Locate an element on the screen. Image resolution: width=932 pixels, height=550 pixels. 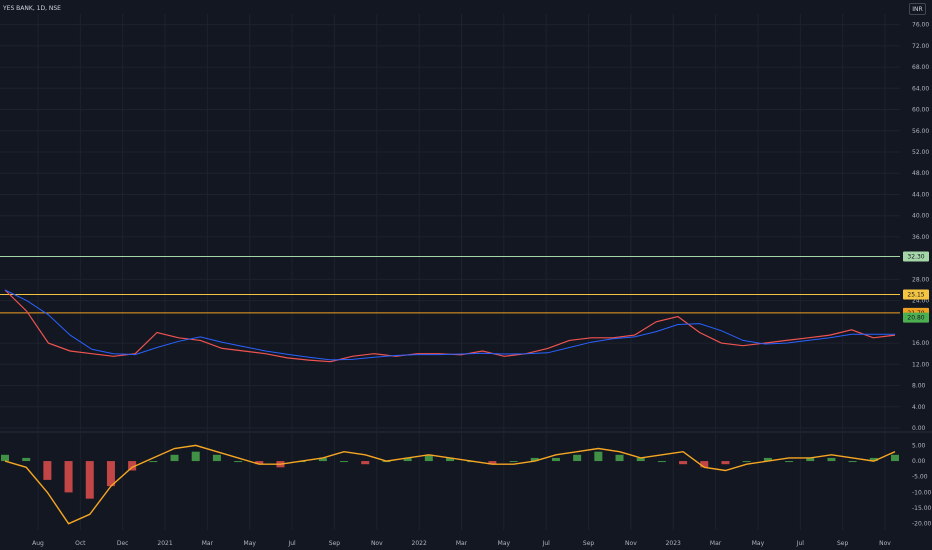
y-tick-label: 64.00 is located at coordinates (920, 88).